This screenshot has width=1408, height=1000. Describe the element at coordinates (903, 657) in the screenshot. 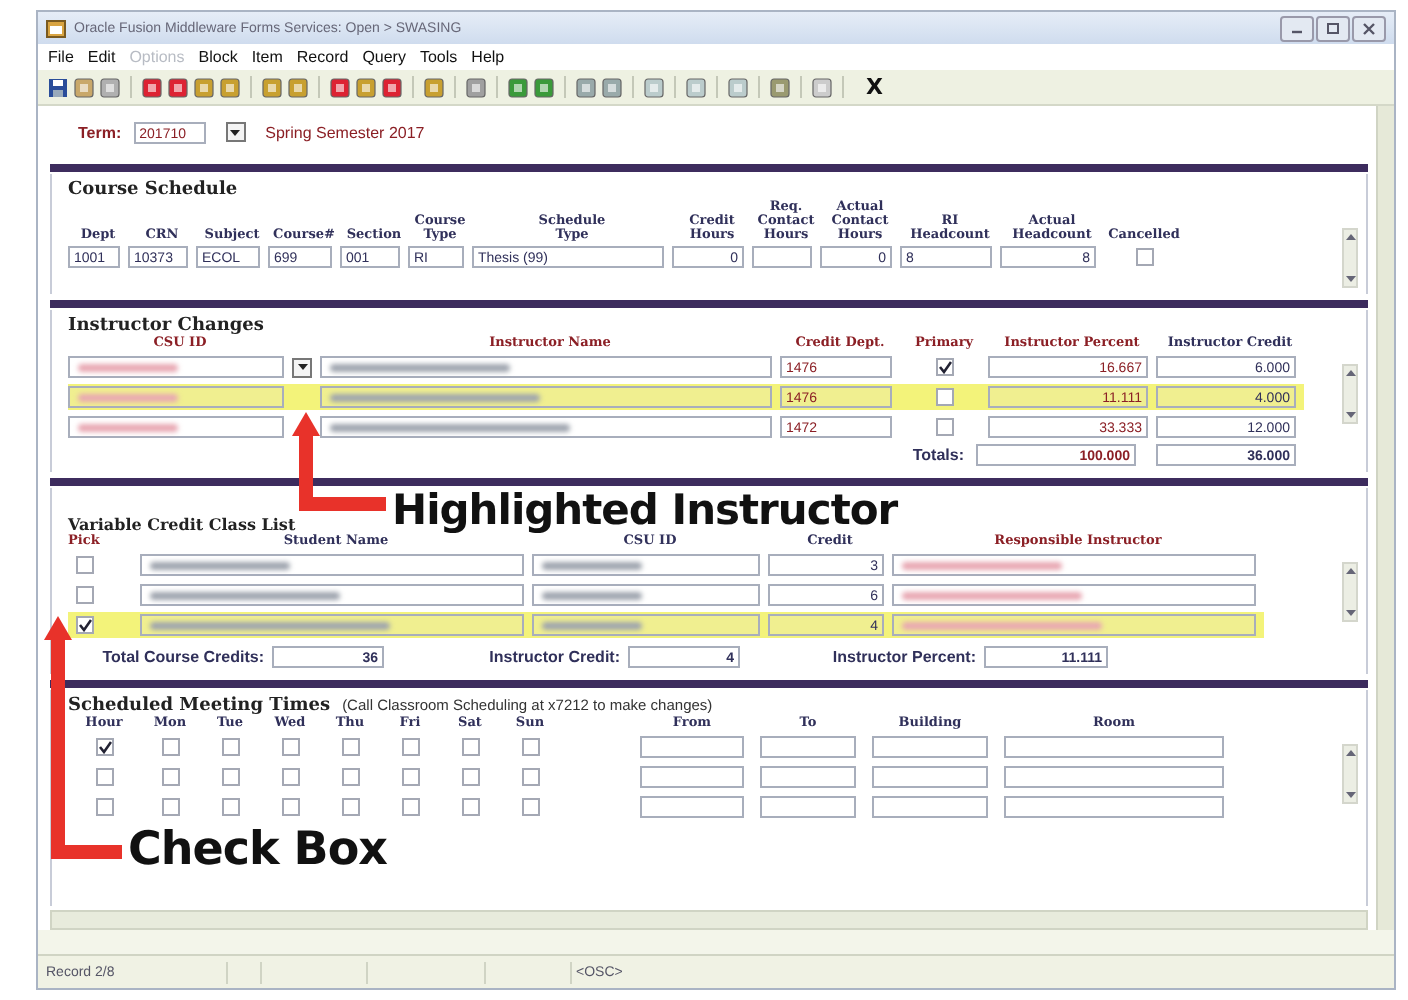

I see `summary-label: Instructor Percent:` at that location.